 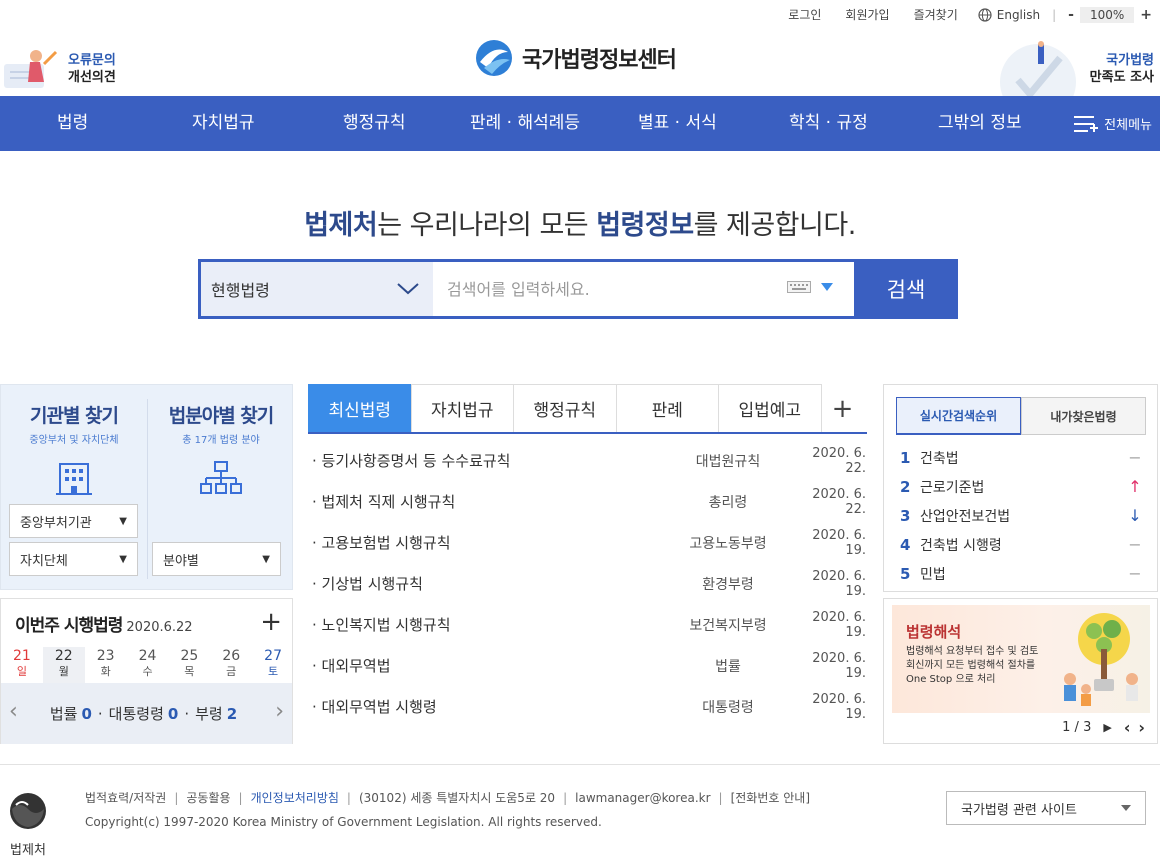 What do you see at coordinates (642, 798) in the screenshot?
I see `footer-email: lawmanager@korea.kr` at bounding box center [642, 798].